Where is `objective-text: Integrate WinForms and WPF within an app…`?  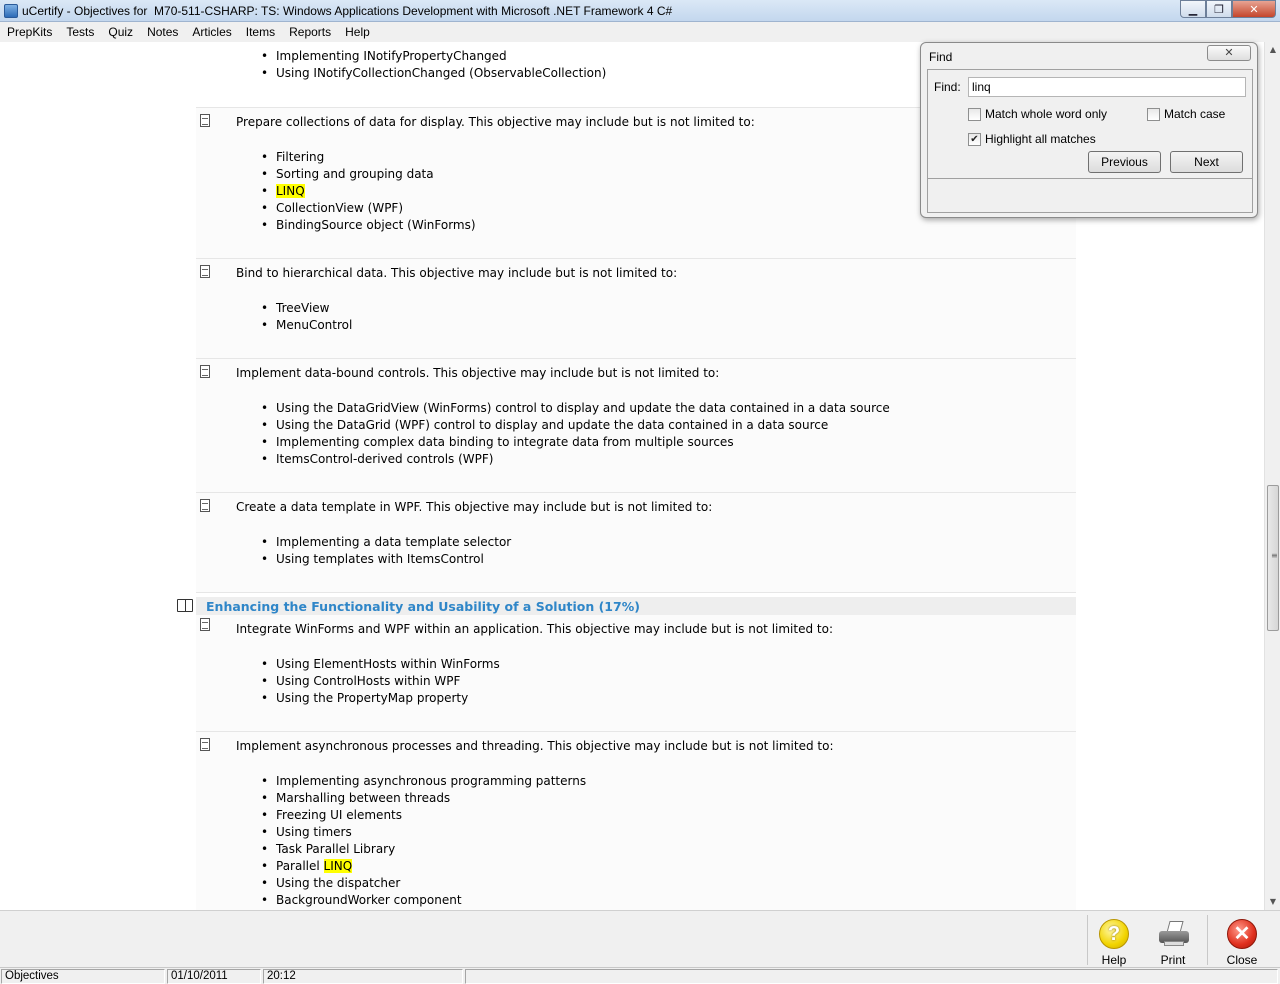 objective-text: Integrate WinForms and WPF within an app… is located at coordinates (534, 629).